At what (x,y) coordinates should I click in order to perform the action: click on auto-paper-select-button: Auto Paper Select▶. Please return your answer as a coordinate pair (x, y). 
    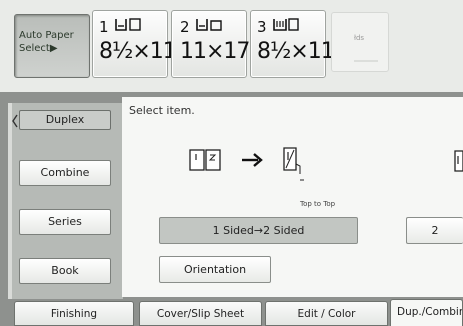
    Looking at the image, I should click on (52, 46).